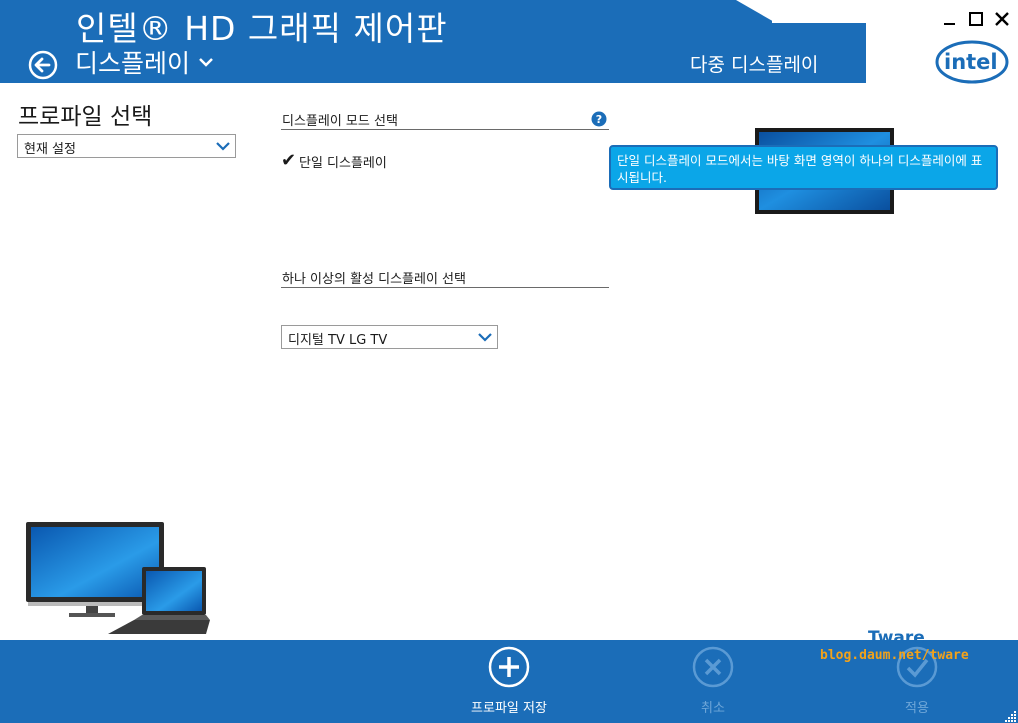  What do you see at coordinates (343, 163) in the screenshot?
I see `single-display-label: 단일 디스플레이` at bounding box center [343, 163].